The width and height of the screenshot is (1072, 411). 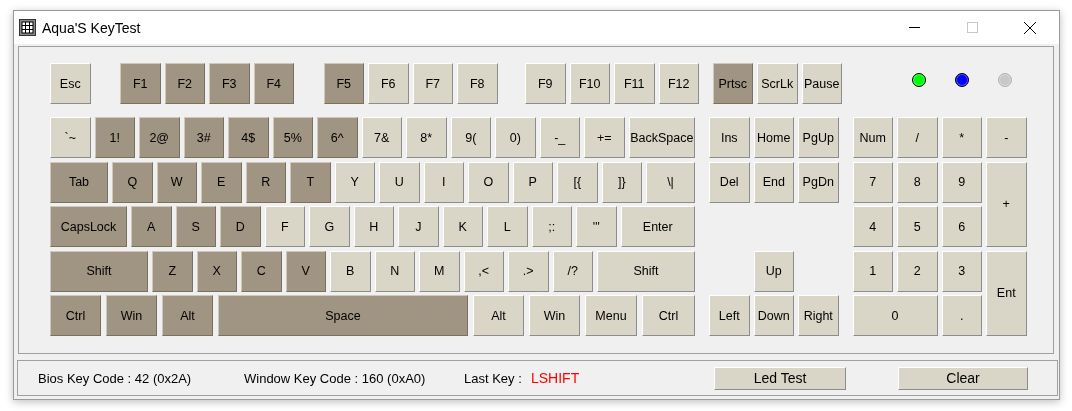 What do you see at coordinates (818, 137) in the screenshot?
I see `key: PgUp` at bounding box center [818, 137].